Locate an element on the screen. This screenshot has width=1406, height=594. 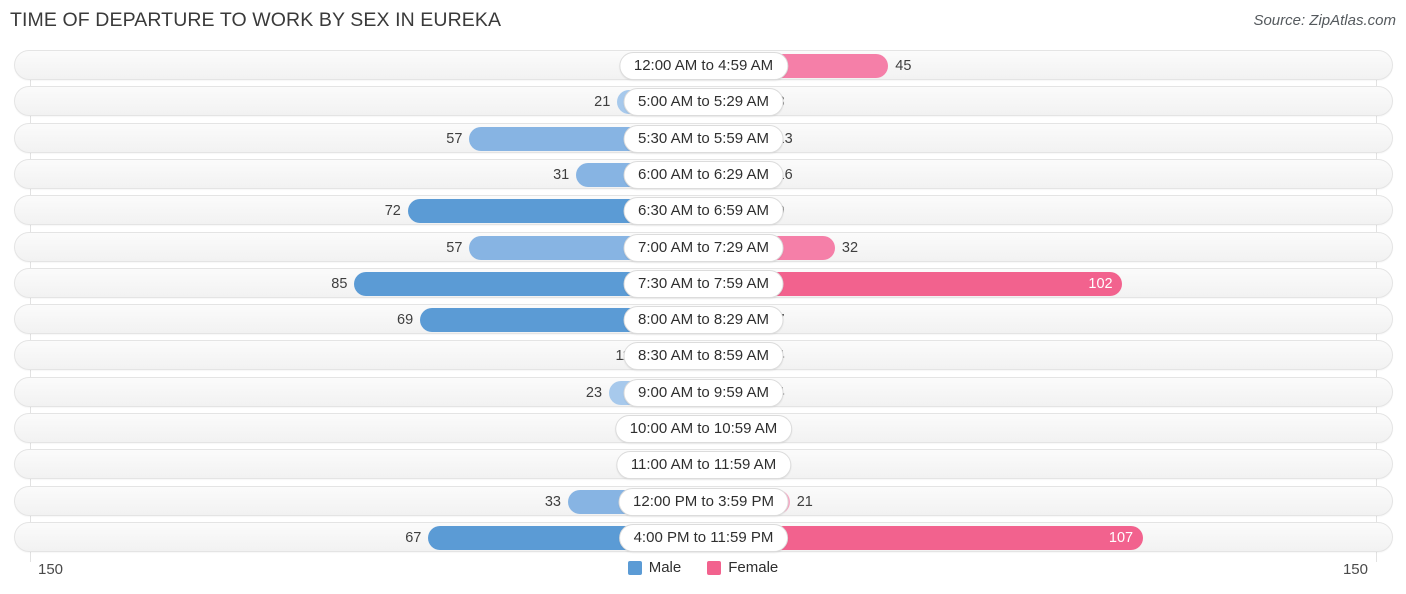
category-label: 5:00 AM to 5:29 AM is located at coordinates (703, 102).